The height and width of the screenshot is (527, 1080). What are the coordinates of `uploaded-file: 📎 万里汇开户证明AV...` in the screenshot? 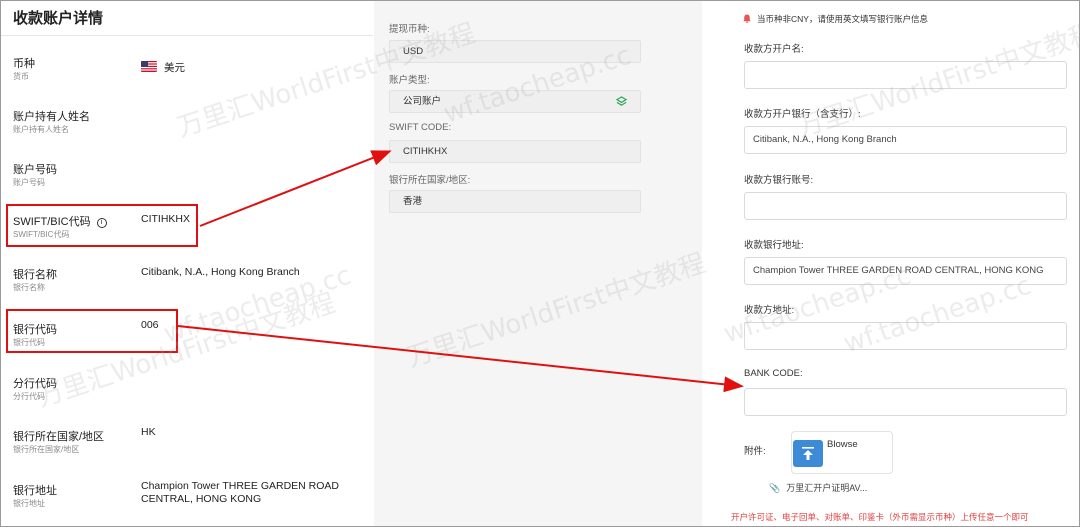 It's located at (818, 487).